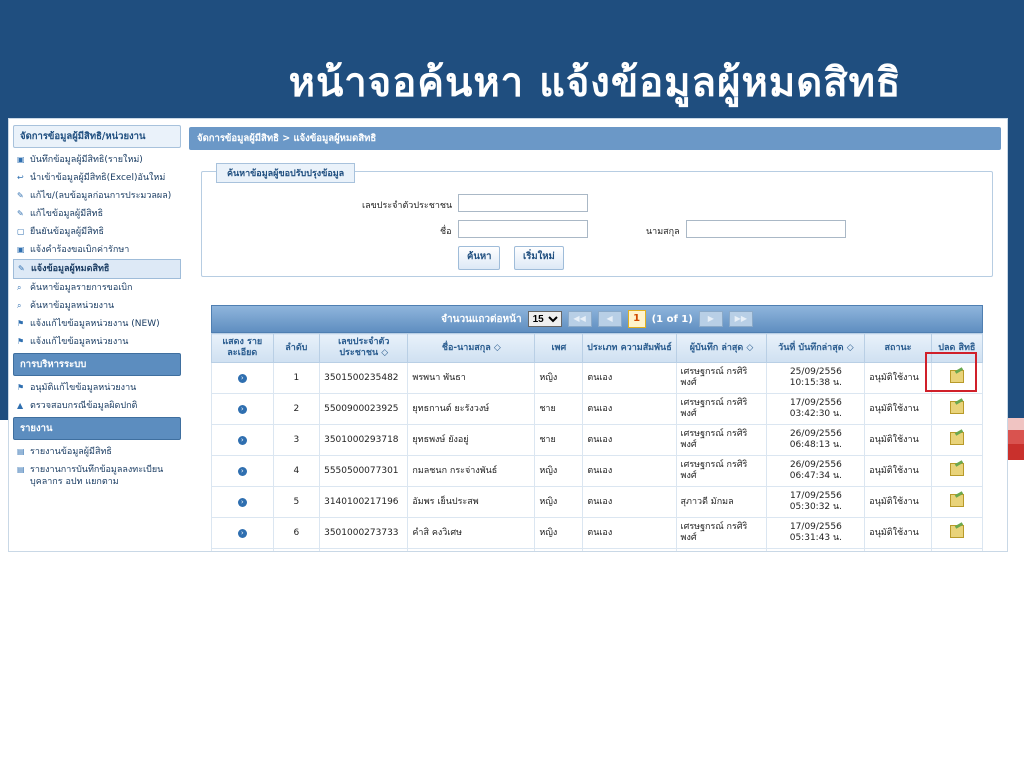 The height and width of the screenshot is (768, 1024). What do you see at coordinates (97, 452) in the screenshot?
I see `sidebar-item: ▤ รายงานข้อมูลผู้มีสิทธิ` at bounding box center [97, 452].